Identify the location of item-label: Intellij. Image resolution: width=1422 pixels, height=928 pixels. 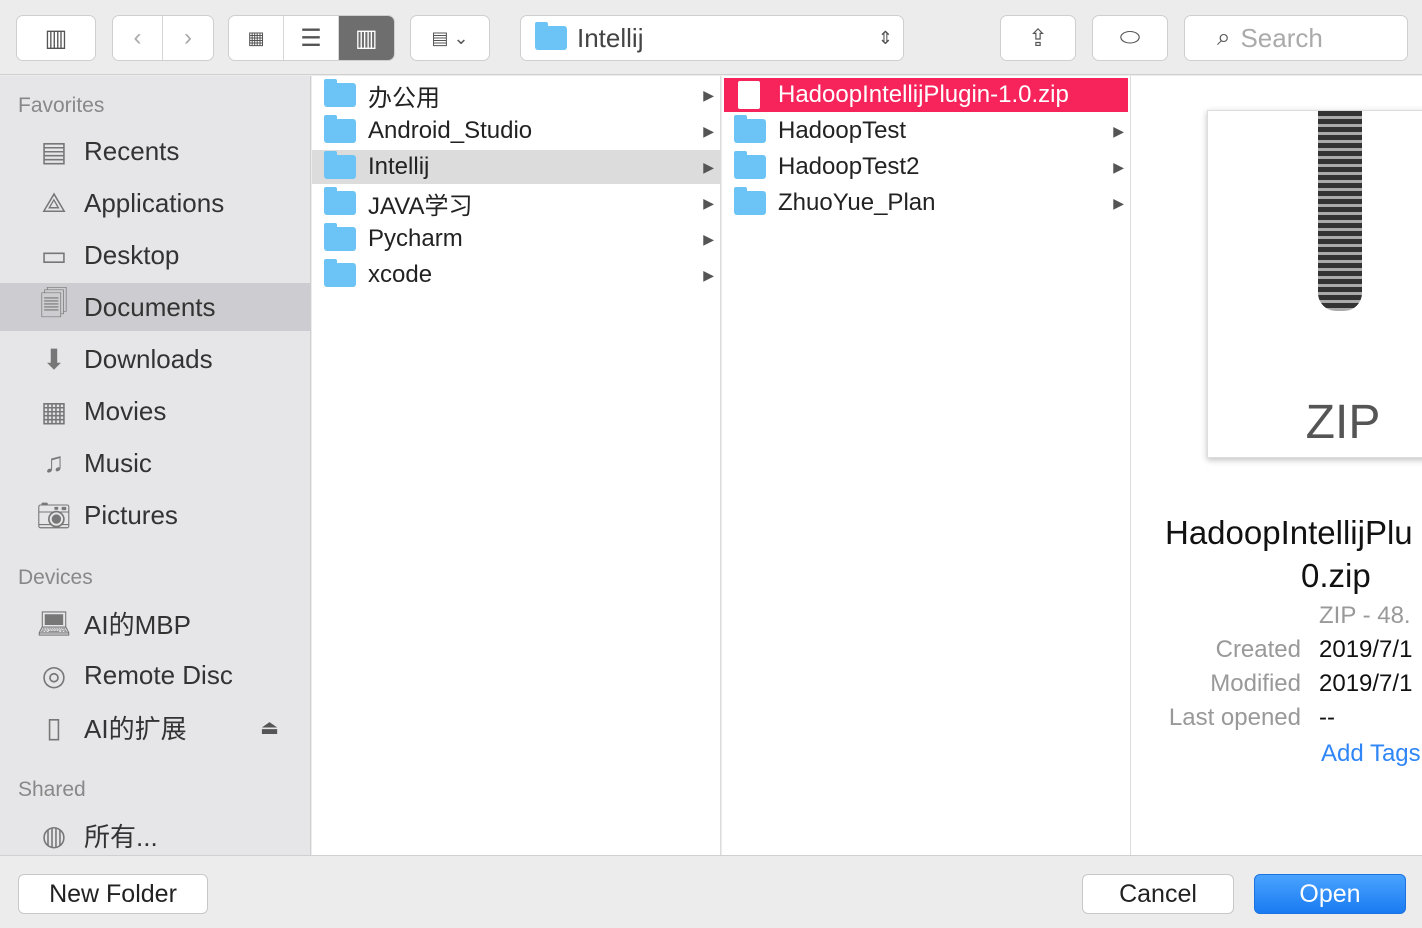
(399, 166).